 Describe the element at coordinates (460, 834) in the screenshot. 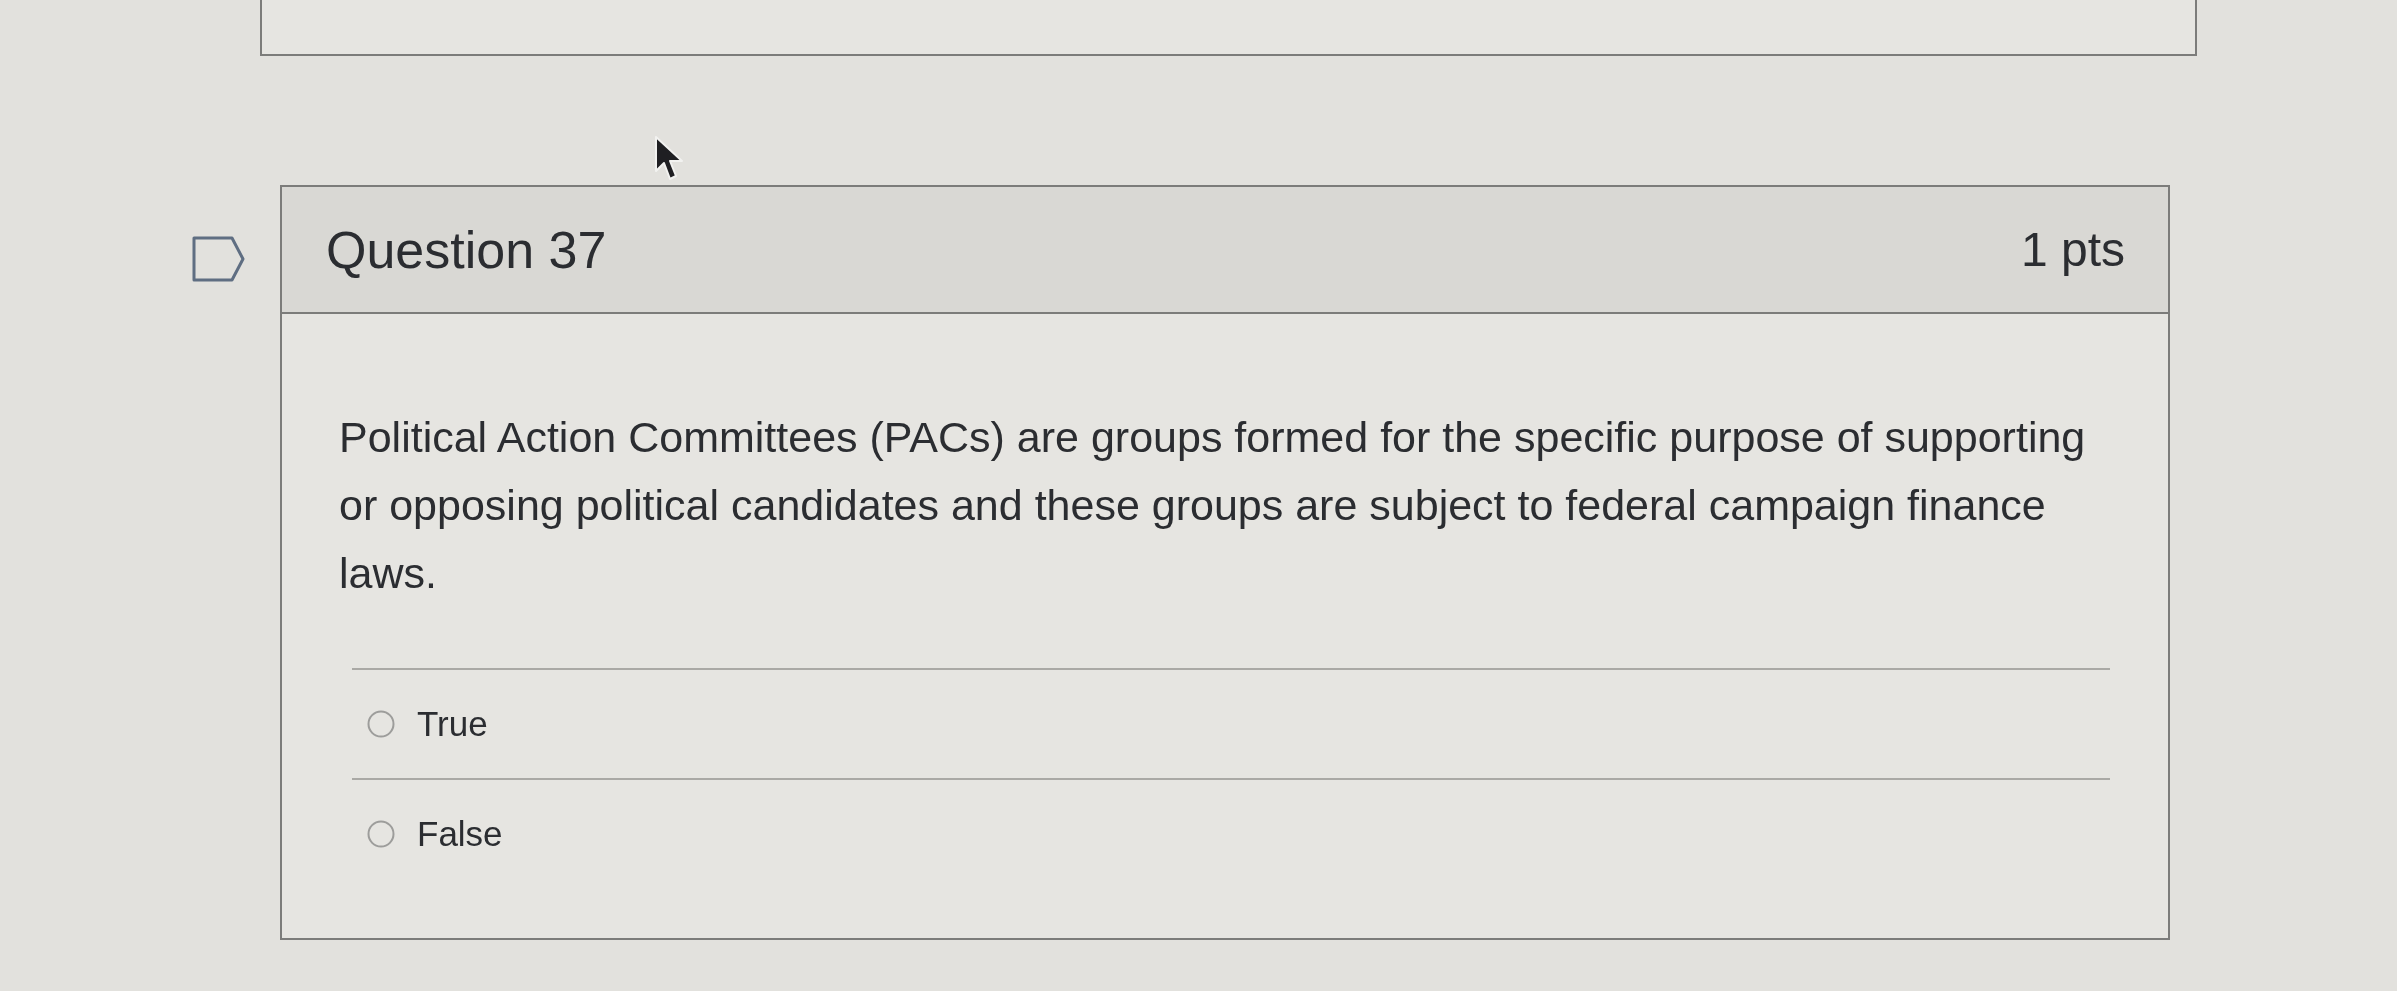

I see `answer-label: False` at that location.